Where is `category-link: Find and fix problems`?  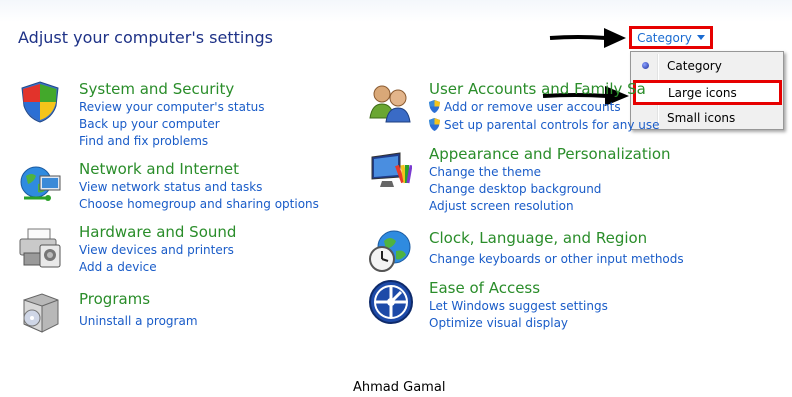
category-link: Find and fix problems is located at coordinates (143, 141).